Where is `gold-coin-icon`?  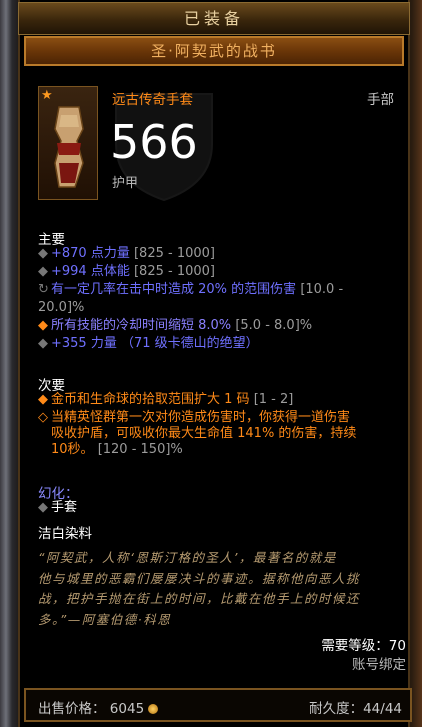 gold-coin-icon is located at coordinates (153, 709).